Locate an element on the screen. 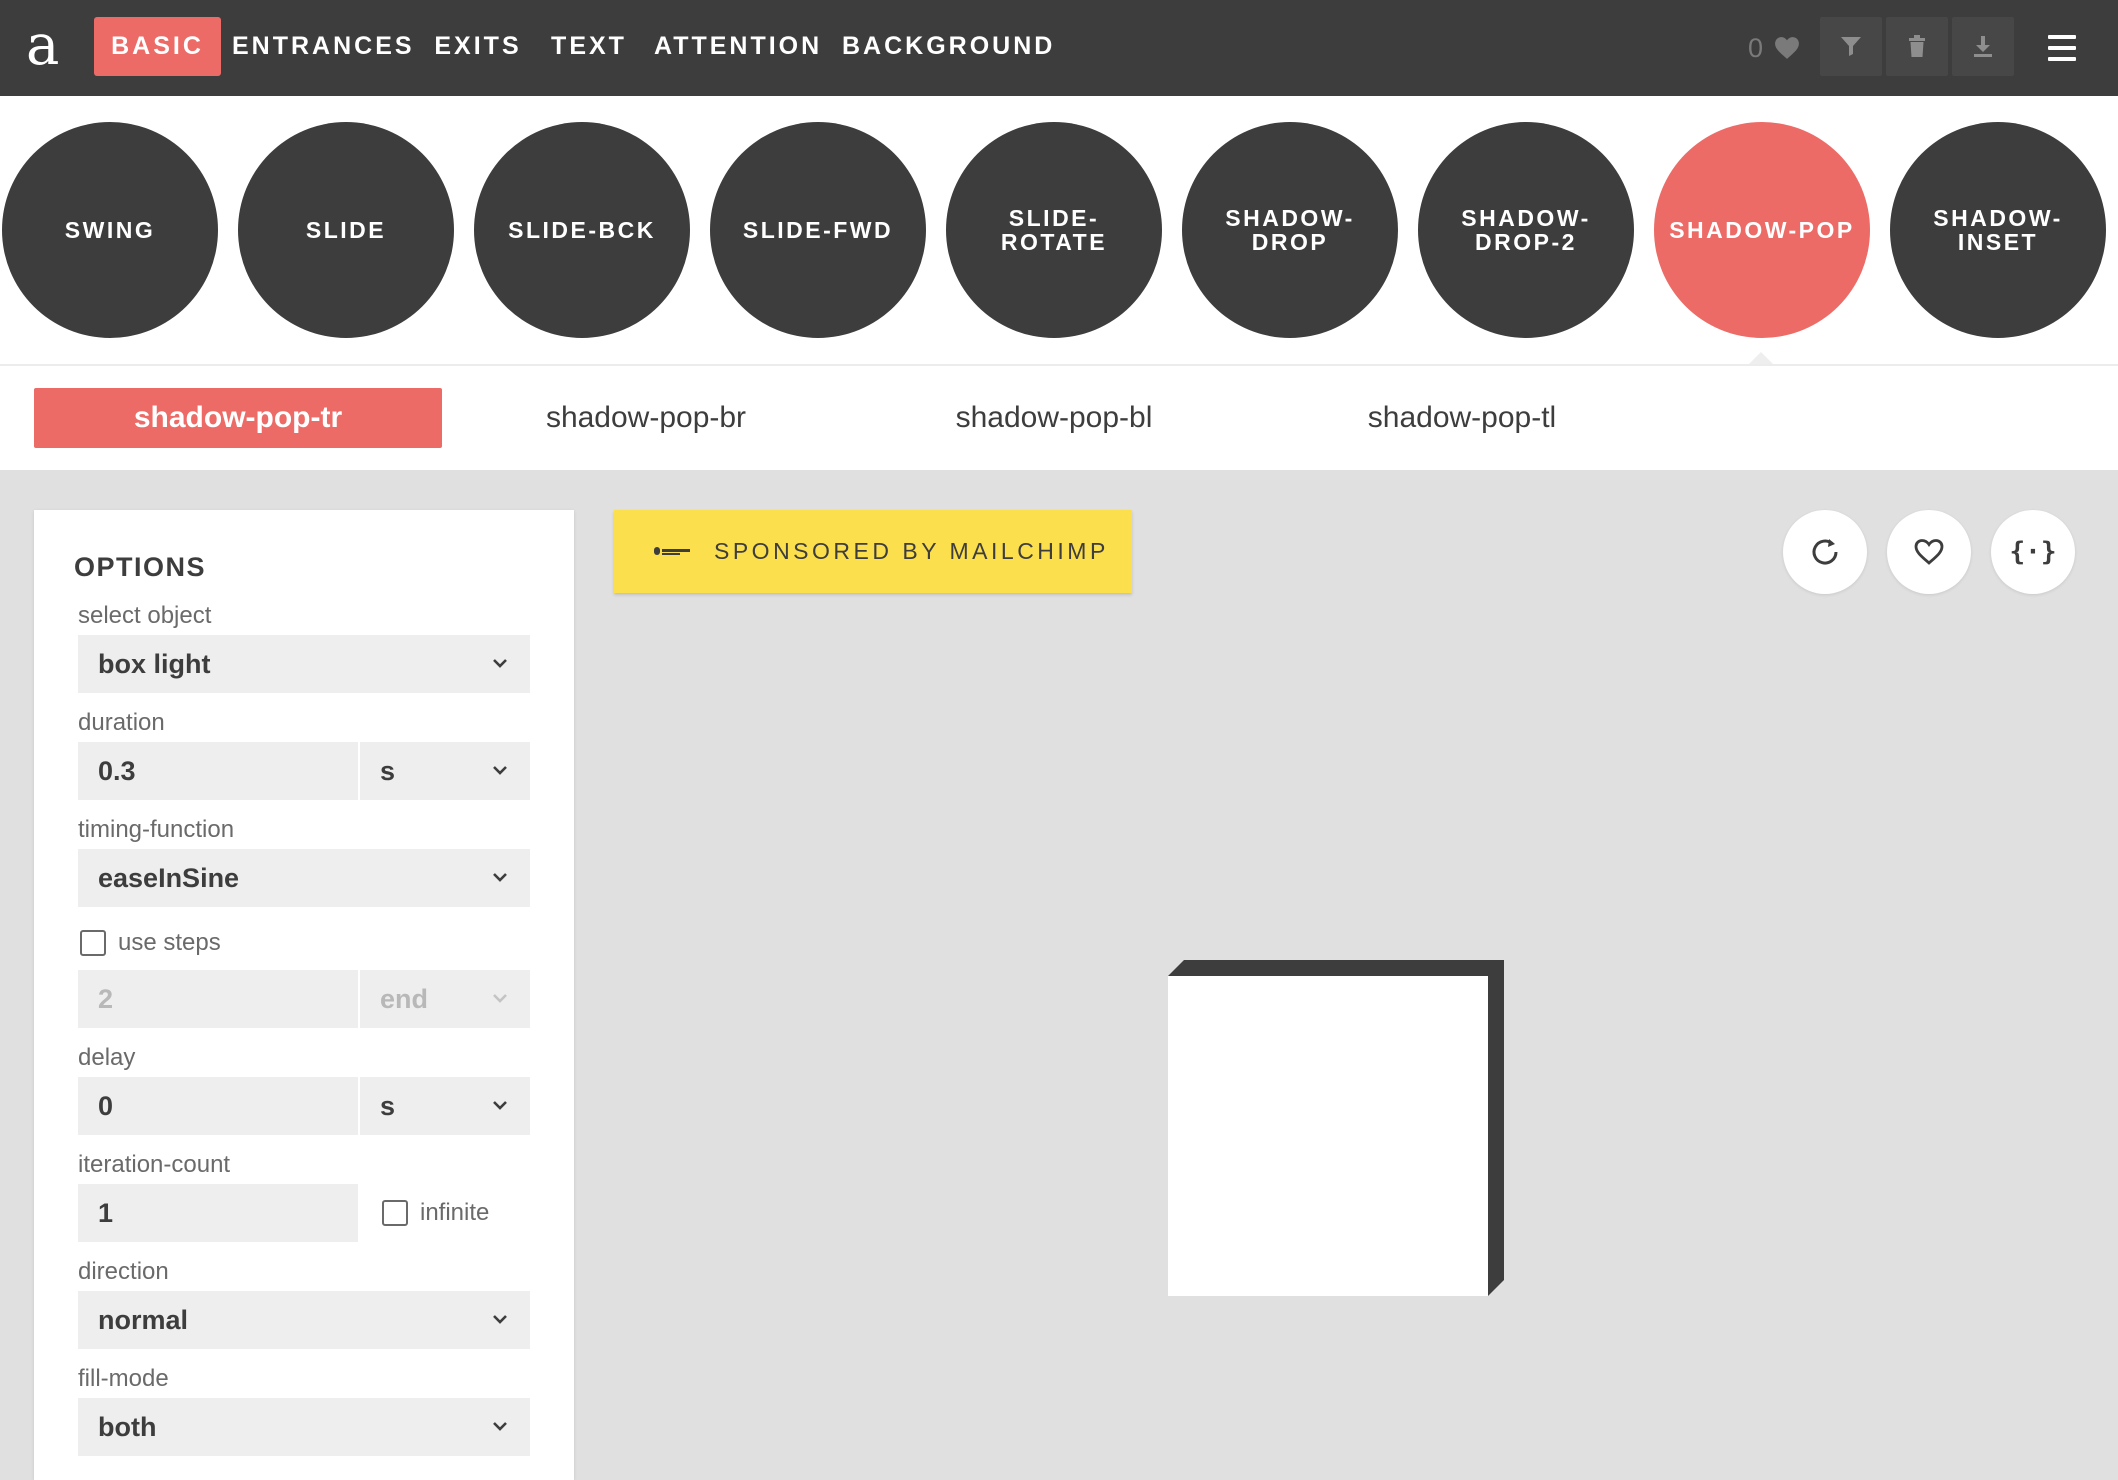  variant-shadow-pop-tr: shadow-pop-tr is located at coordinates (238, 418).